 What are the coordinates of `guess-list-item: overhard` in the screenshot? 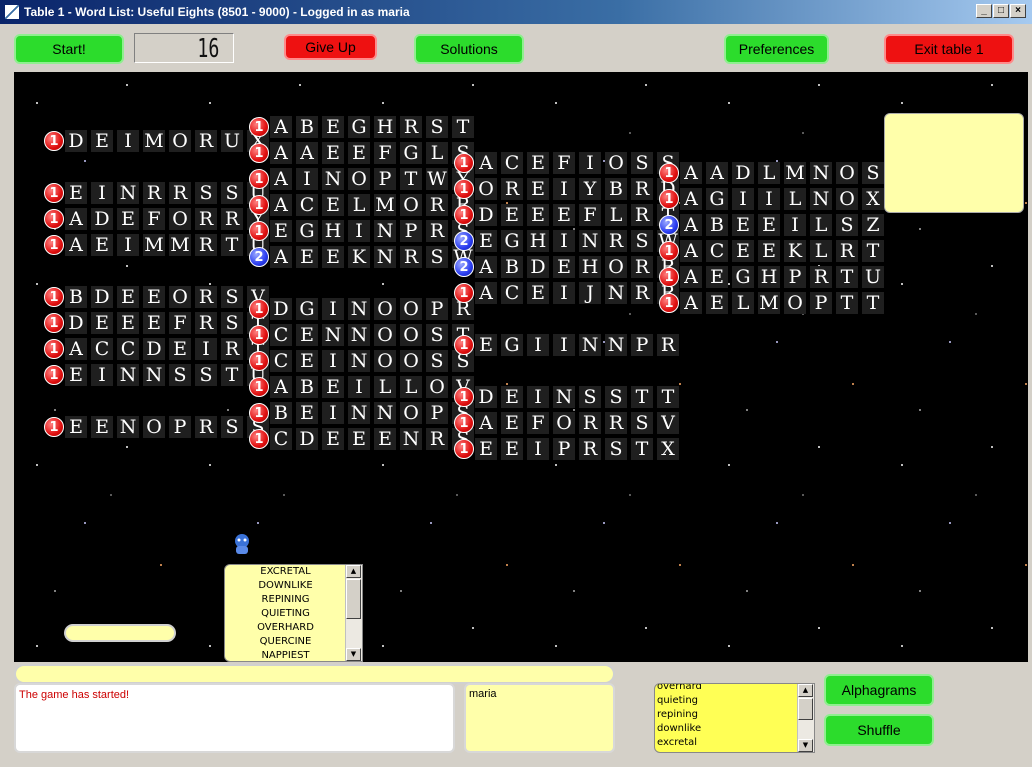 It's located at (727, 689).